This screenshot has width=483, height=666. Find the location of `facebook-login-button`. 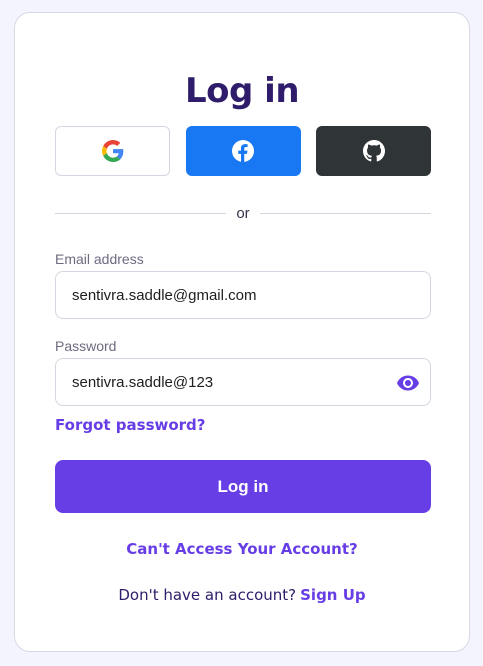

facebook-login-button is located at coordinates (243, 151).